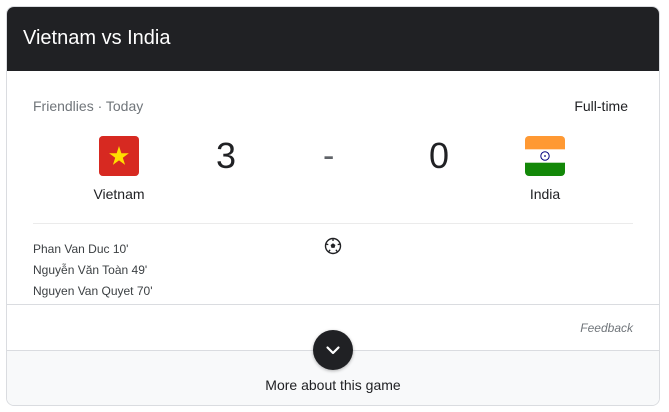 Image resolution: width=669 pixels, height=412 pixels. What do you see at coordinates (333, 248) in the screenshot?
I see `soccer-ball-icon` at bounding box center [333, 248].